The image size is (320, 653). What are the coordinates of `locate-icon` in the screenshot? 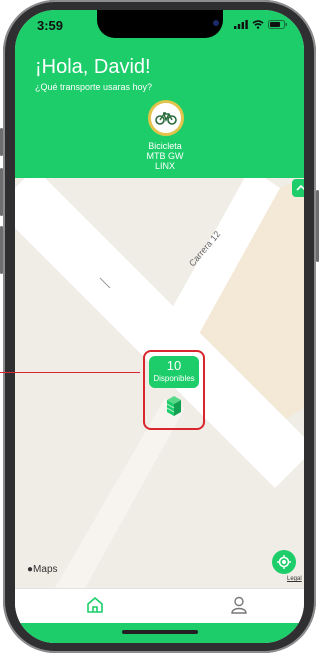 It's located at (284, 562).